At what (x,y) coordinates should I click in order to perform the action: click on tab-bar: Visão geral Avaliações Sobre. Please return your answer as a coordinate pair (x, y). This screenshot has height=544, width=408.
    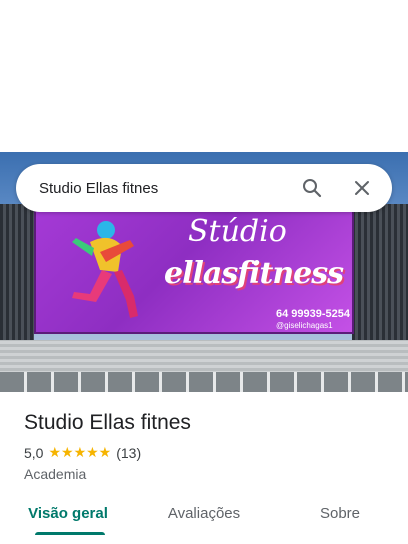
    Looking at the image, I should click on (204, 522).